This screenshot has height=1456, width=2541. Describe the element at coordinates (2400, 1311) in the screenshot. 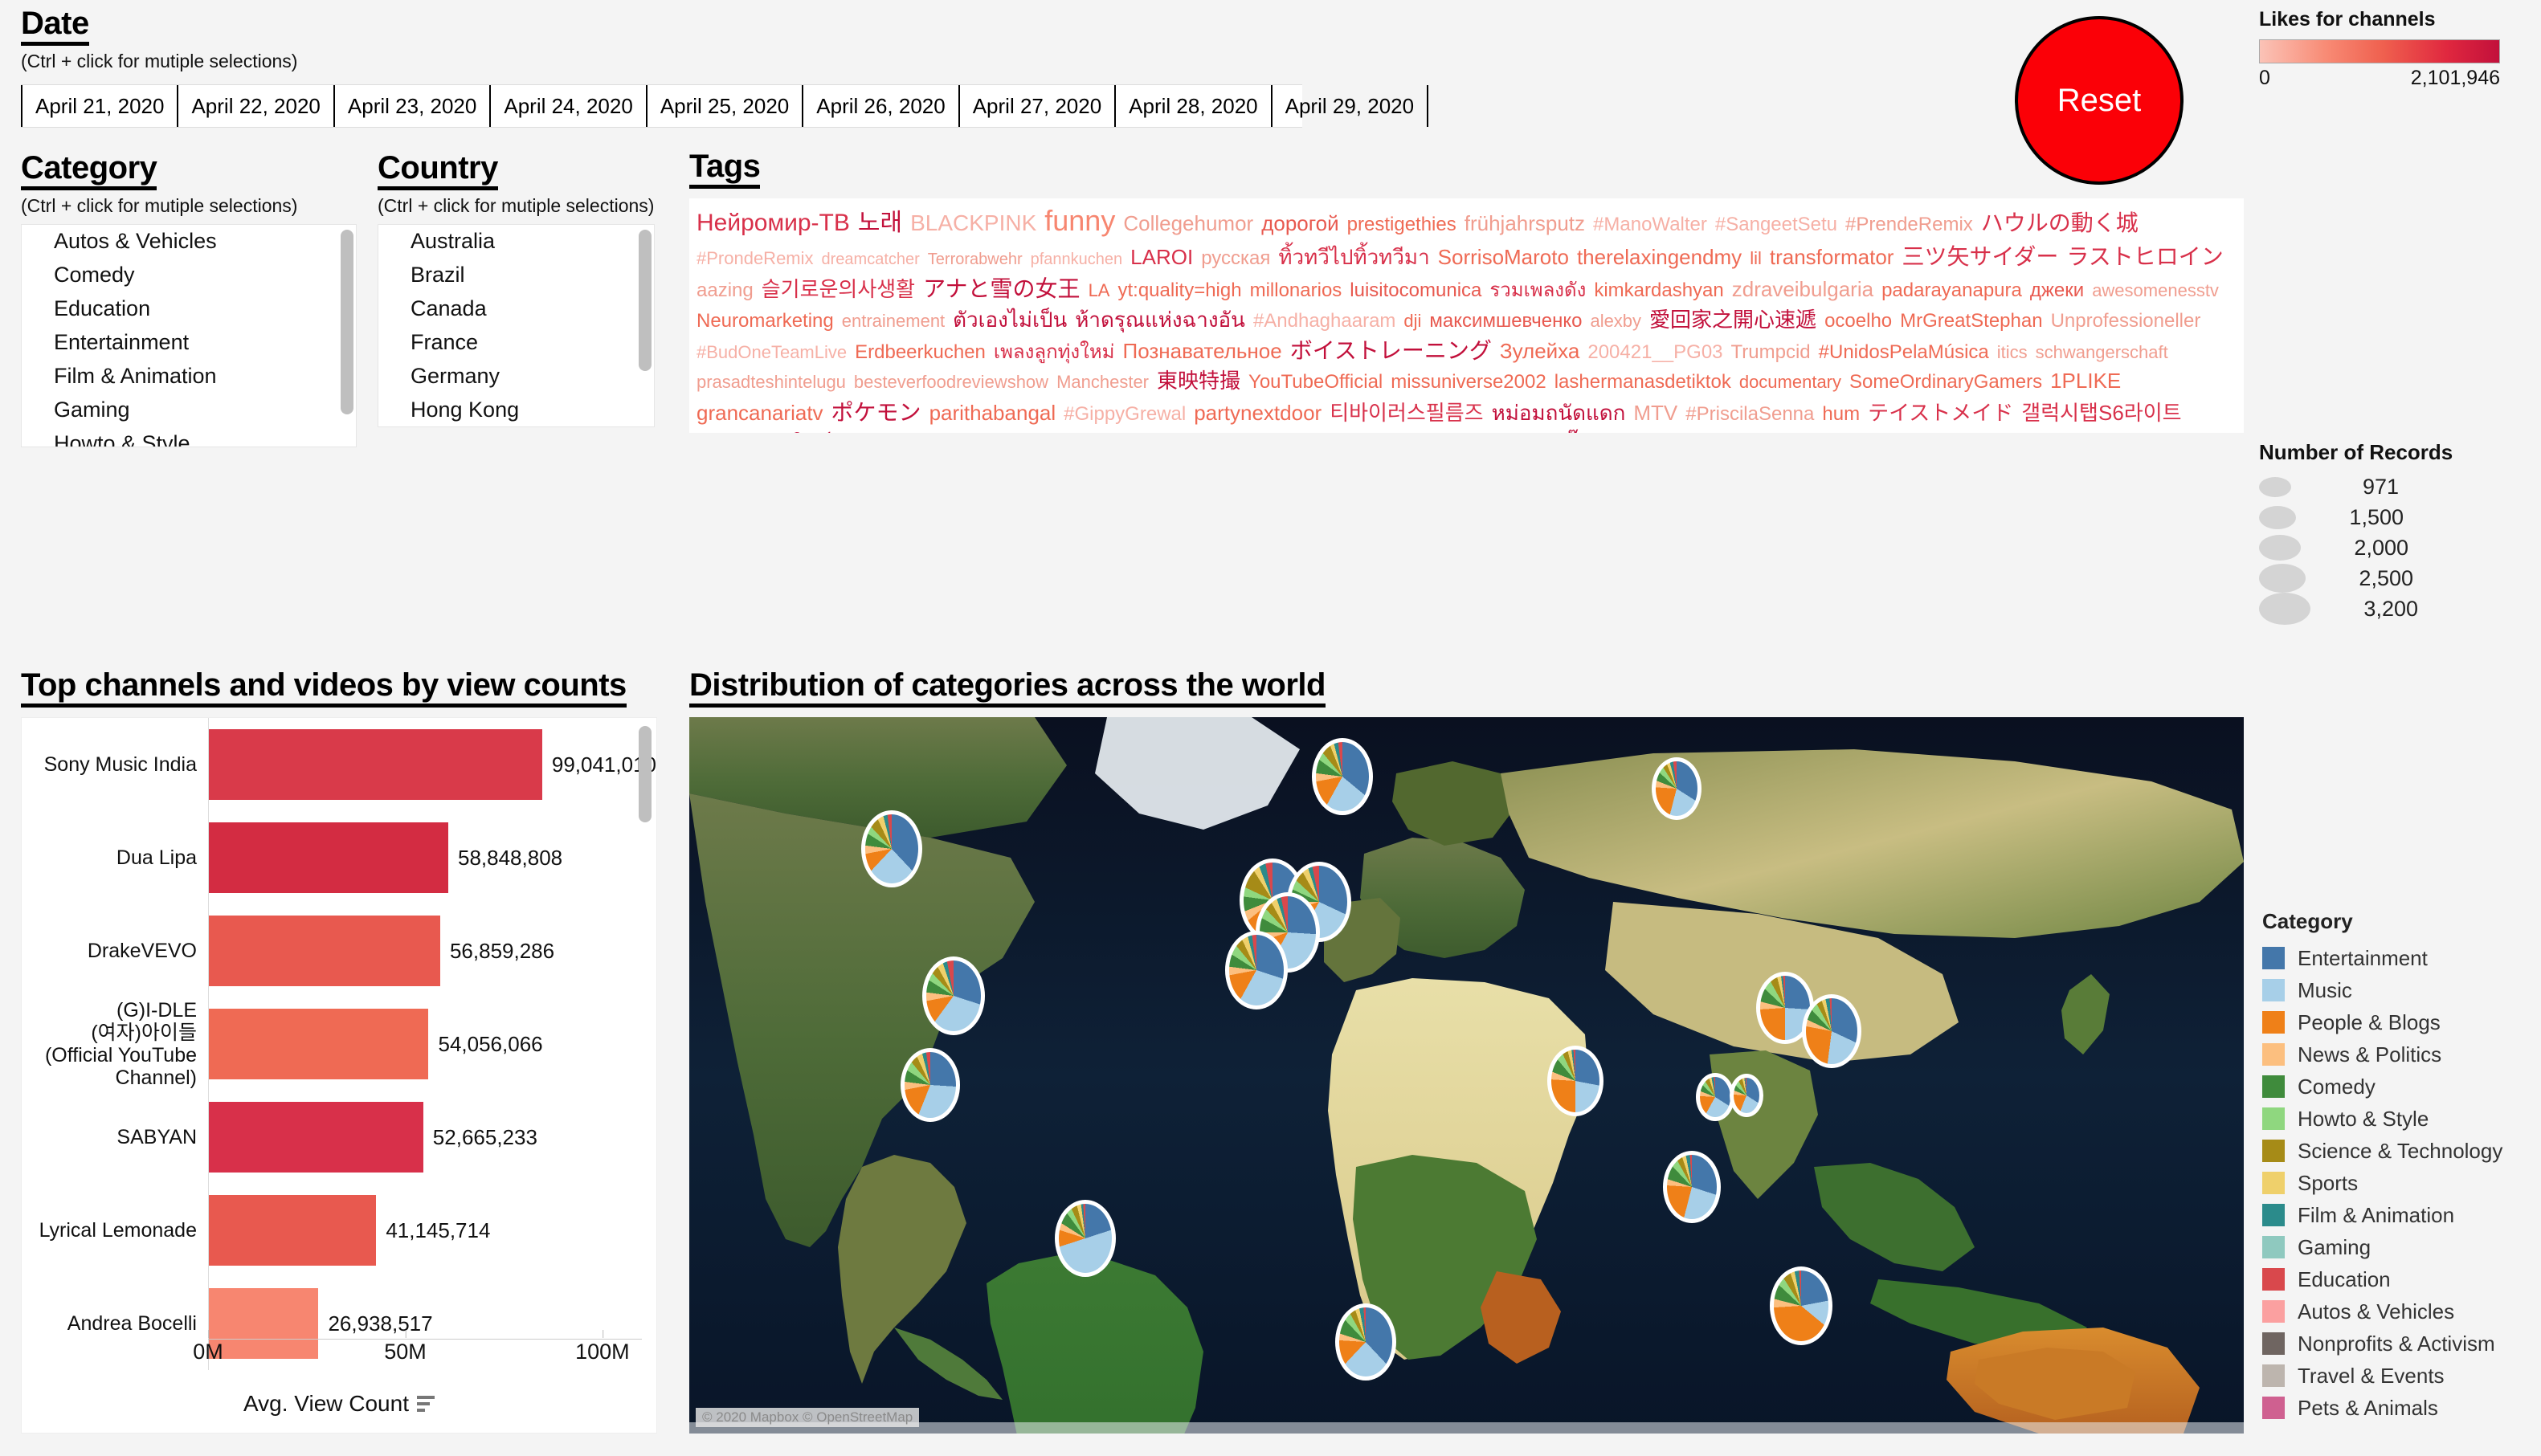

I see `map-legend-item: Autos & Vehicles` at that location.